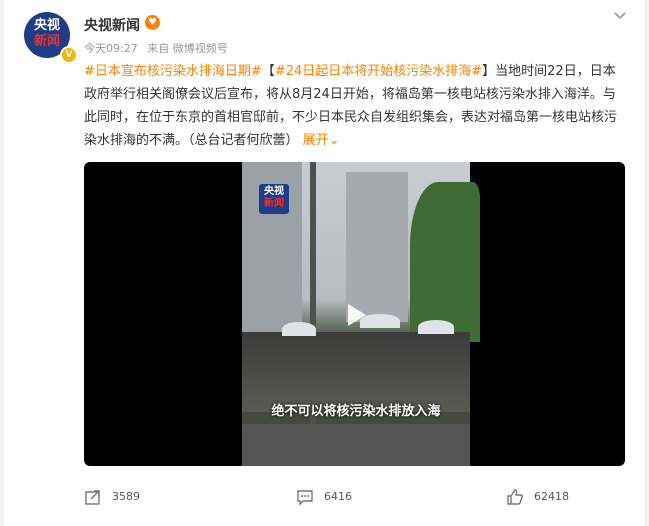 Image resolution: width=649 pixels, height=526 pixels. What do you see at coordinates (69, 55) in the screenshot?
I see `verified-badge-icon: V` at bounding box center [69, 55].